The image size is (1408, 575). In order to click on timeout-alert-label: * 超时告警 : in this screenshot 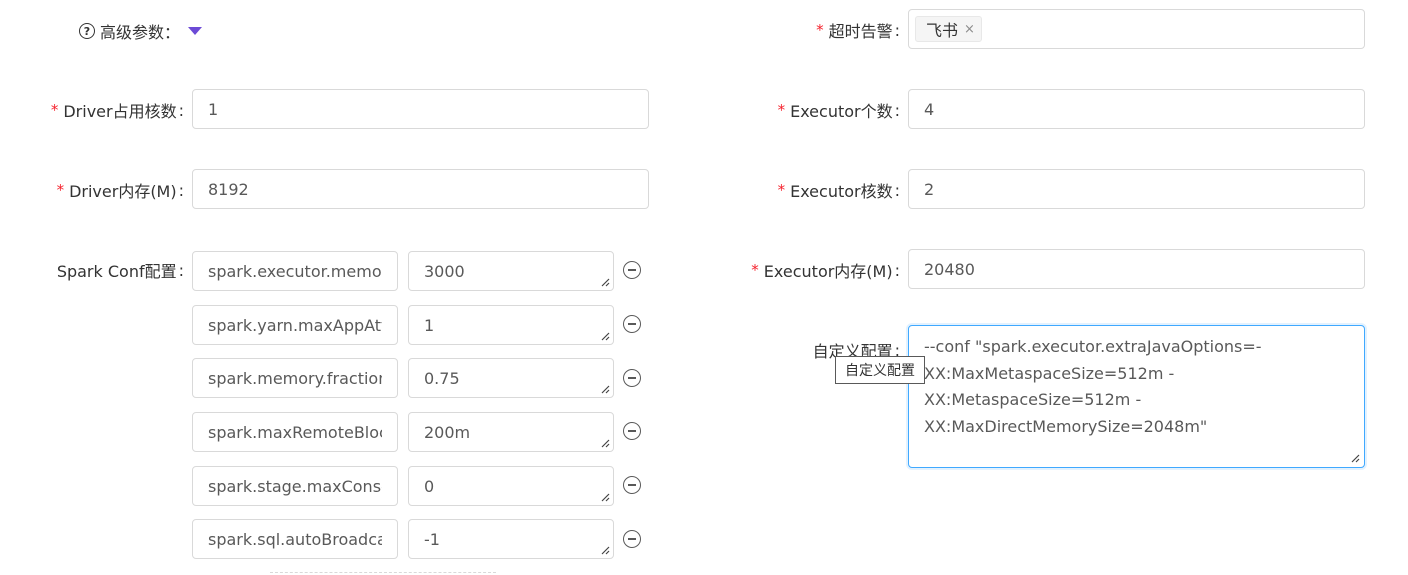, I will do `click(858, 30)`.